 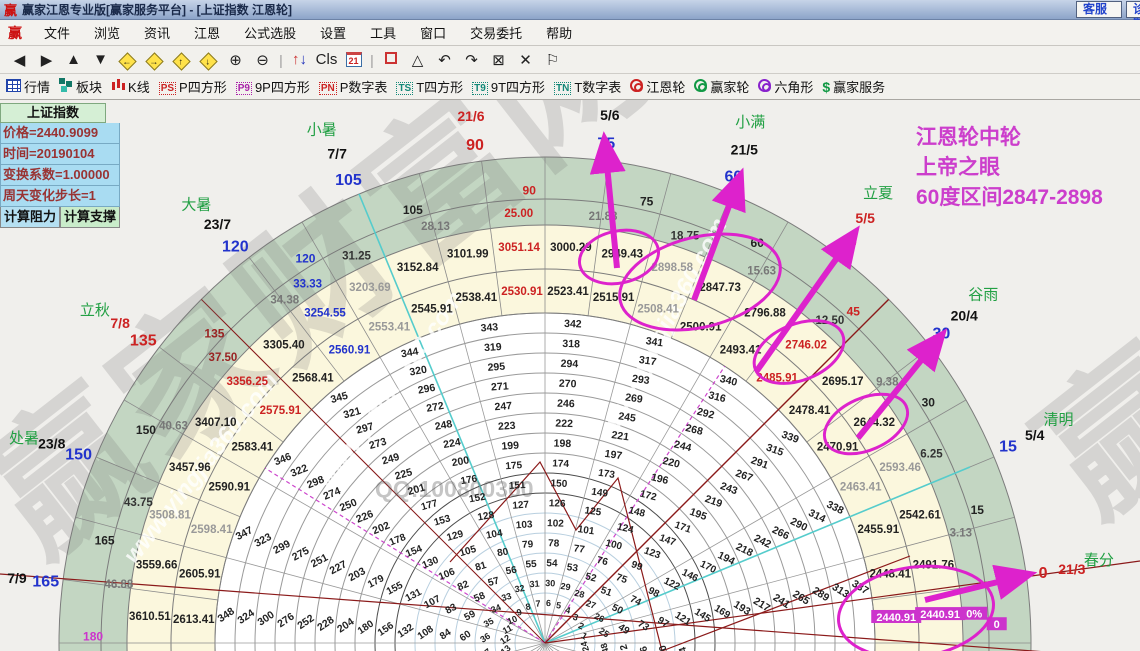 What do you see at coordinates (435, 227) in the screenshot?
I see `svg-text: 28.13` at bounding box center [435, 227].